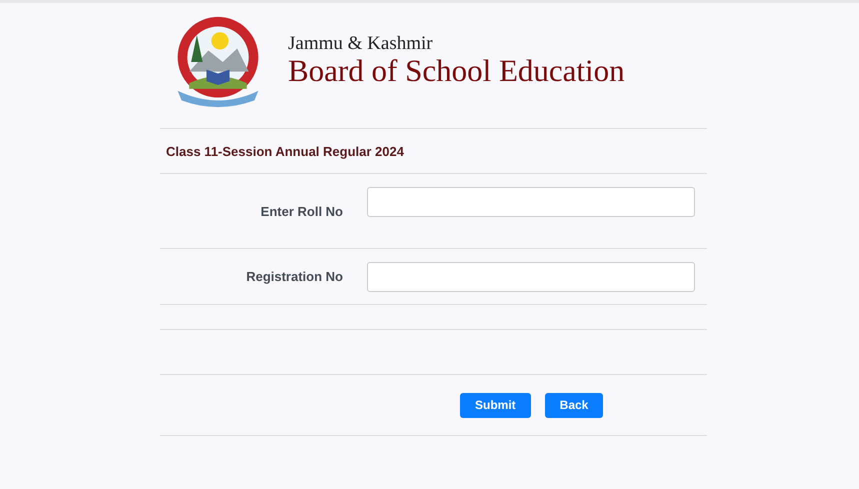 The image size is (859, 489). Describe the element at coordinates (285, 151) in the screenshot. I see `form-heading: Class 11-Session Annual Regular 2024` at that location.